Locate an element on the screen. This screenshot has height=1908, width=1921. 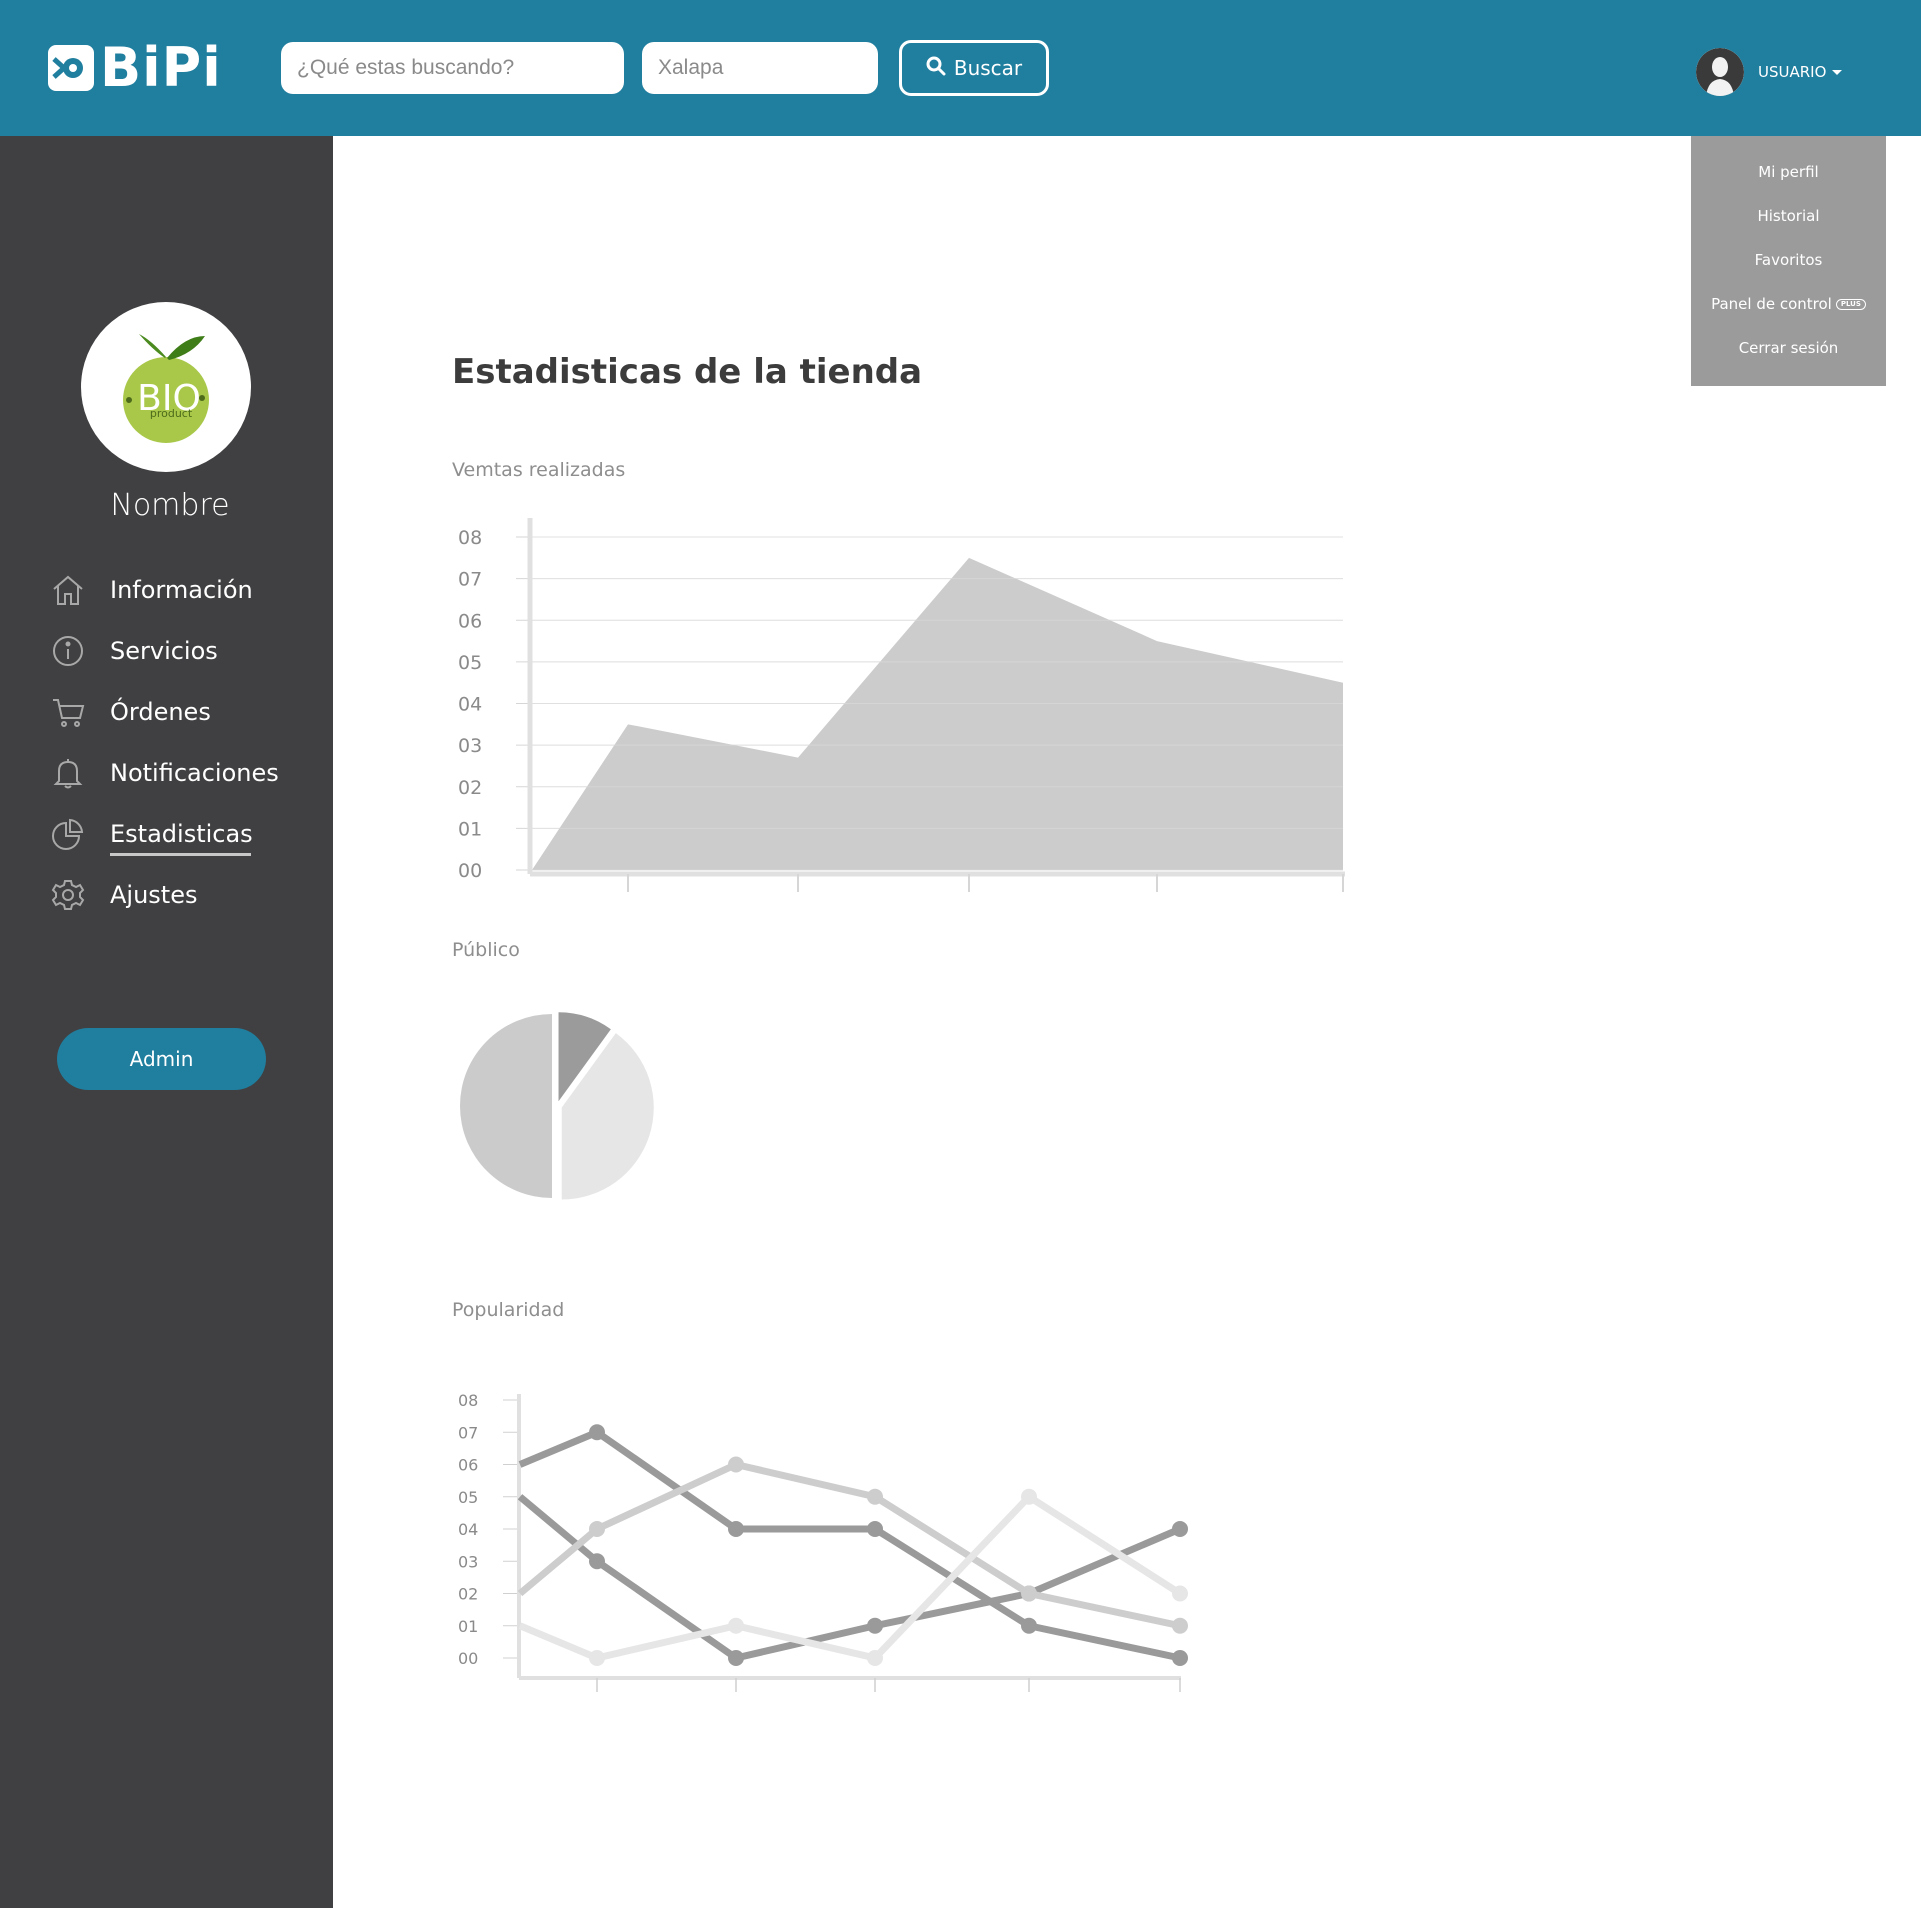
menu-item-label: Mi perfil is located at coordinates (1788, 172).